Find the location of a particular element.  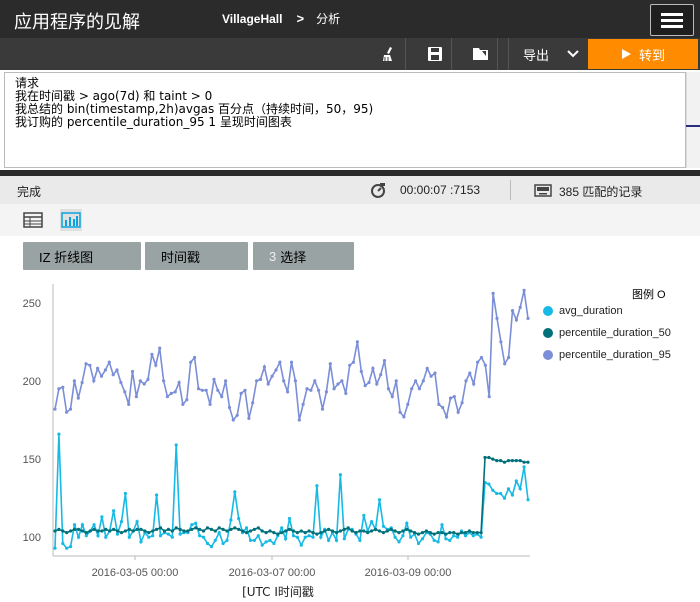

y-tick-label: 150 is located at coordinates (32, 460).